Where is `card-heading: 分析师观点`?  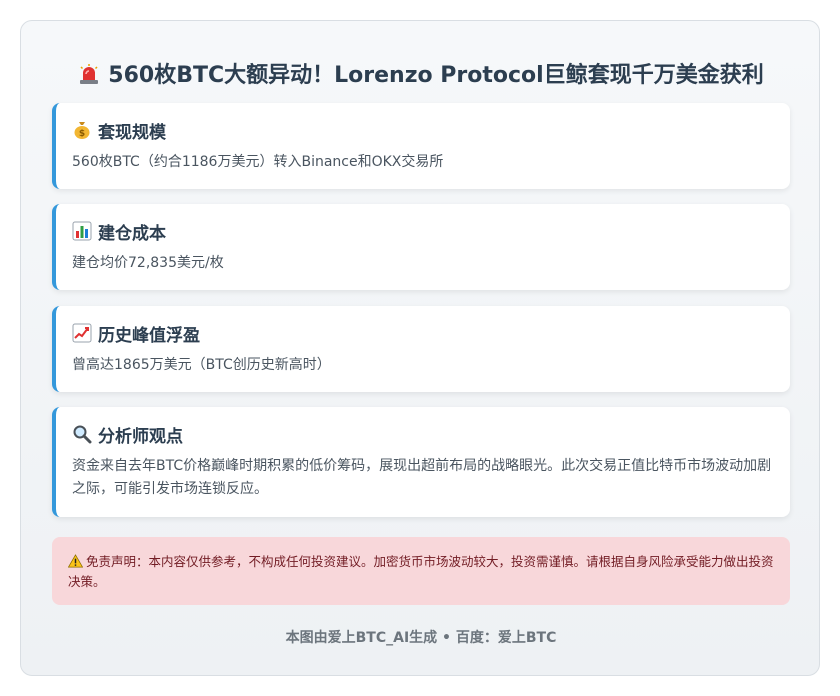 card-heading: 分析师观点 is located at coordinates (140, 436).